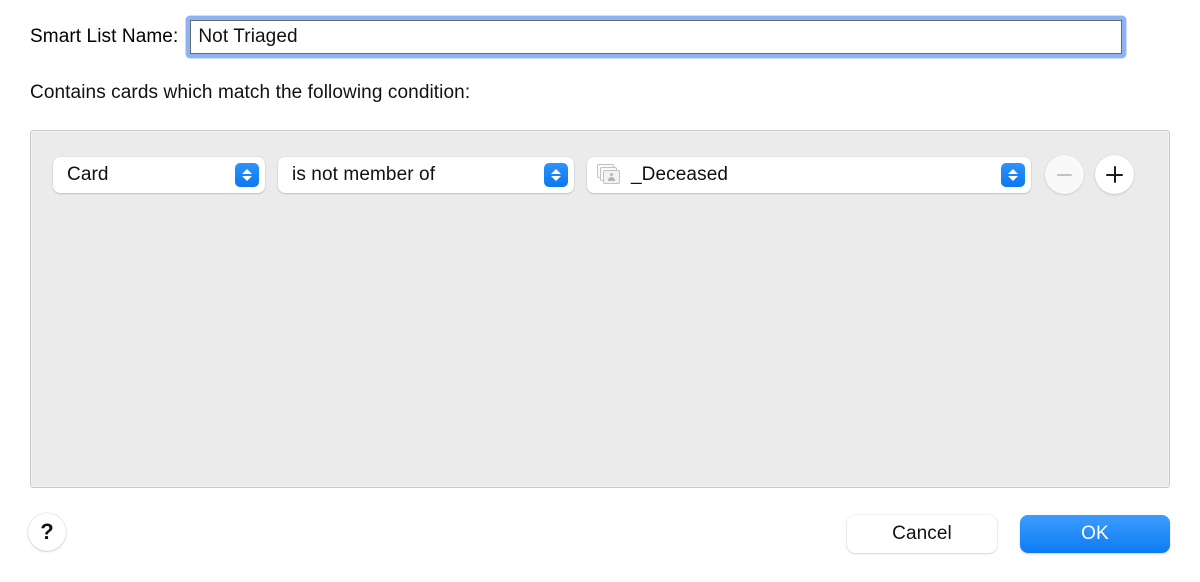 This screenshot has width=1200, height=582. I want to click on add-condition-button, so click(1114, 174).